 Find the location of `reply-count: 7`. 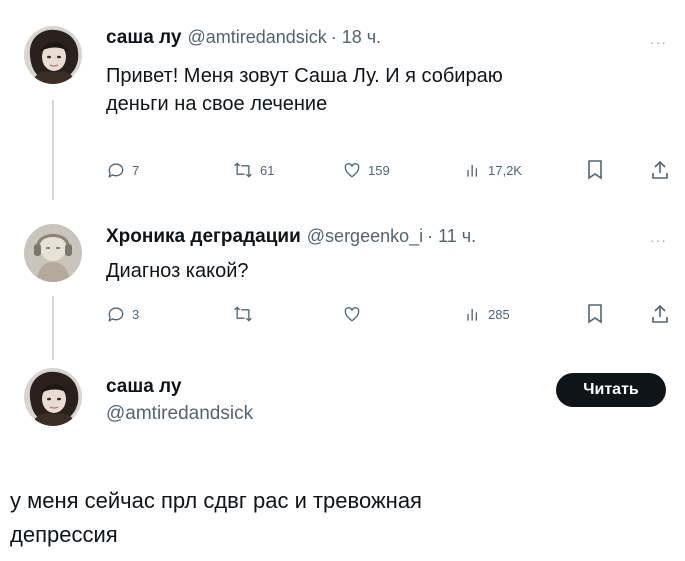

reply-count: 7 is located at coordinates (136, 170).